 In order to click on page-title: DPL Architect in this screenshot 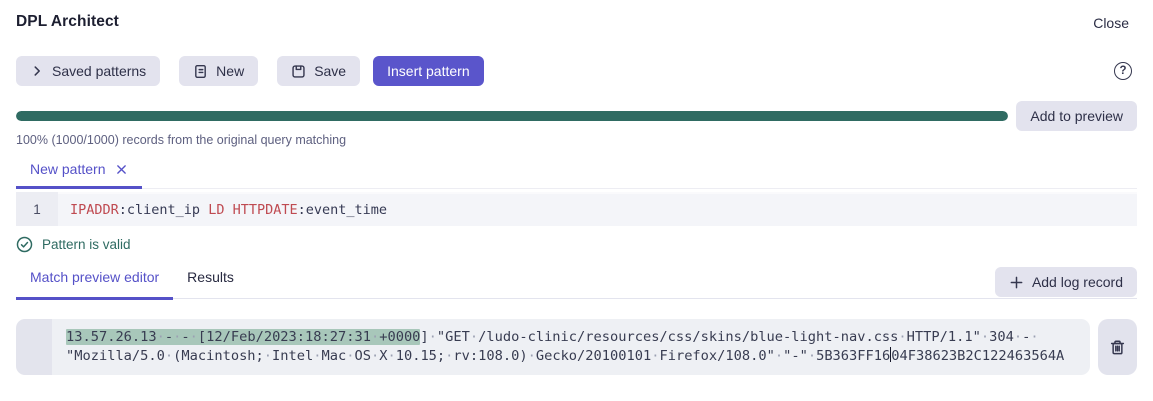, I will do `click(67, 21)`.